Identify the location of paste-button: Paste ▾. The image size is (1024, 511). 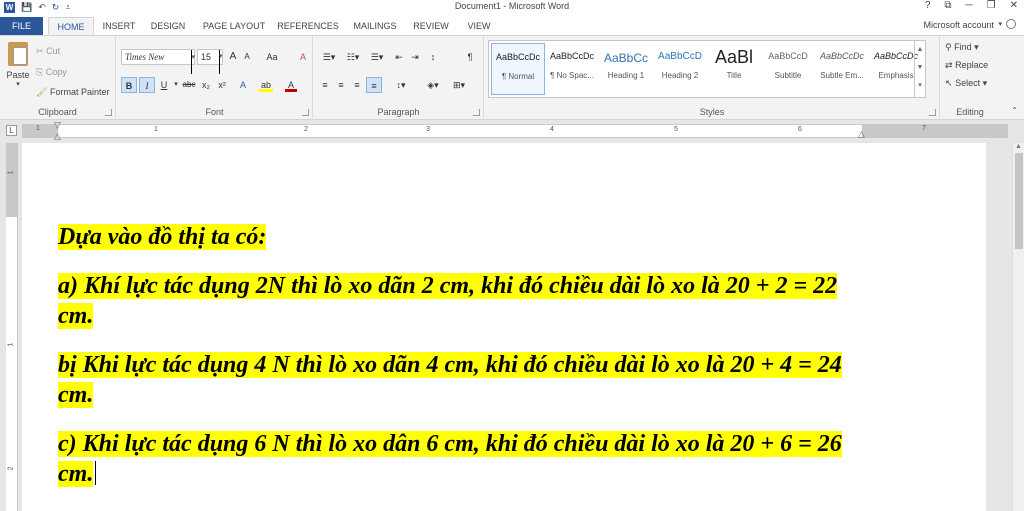
(18, 66).